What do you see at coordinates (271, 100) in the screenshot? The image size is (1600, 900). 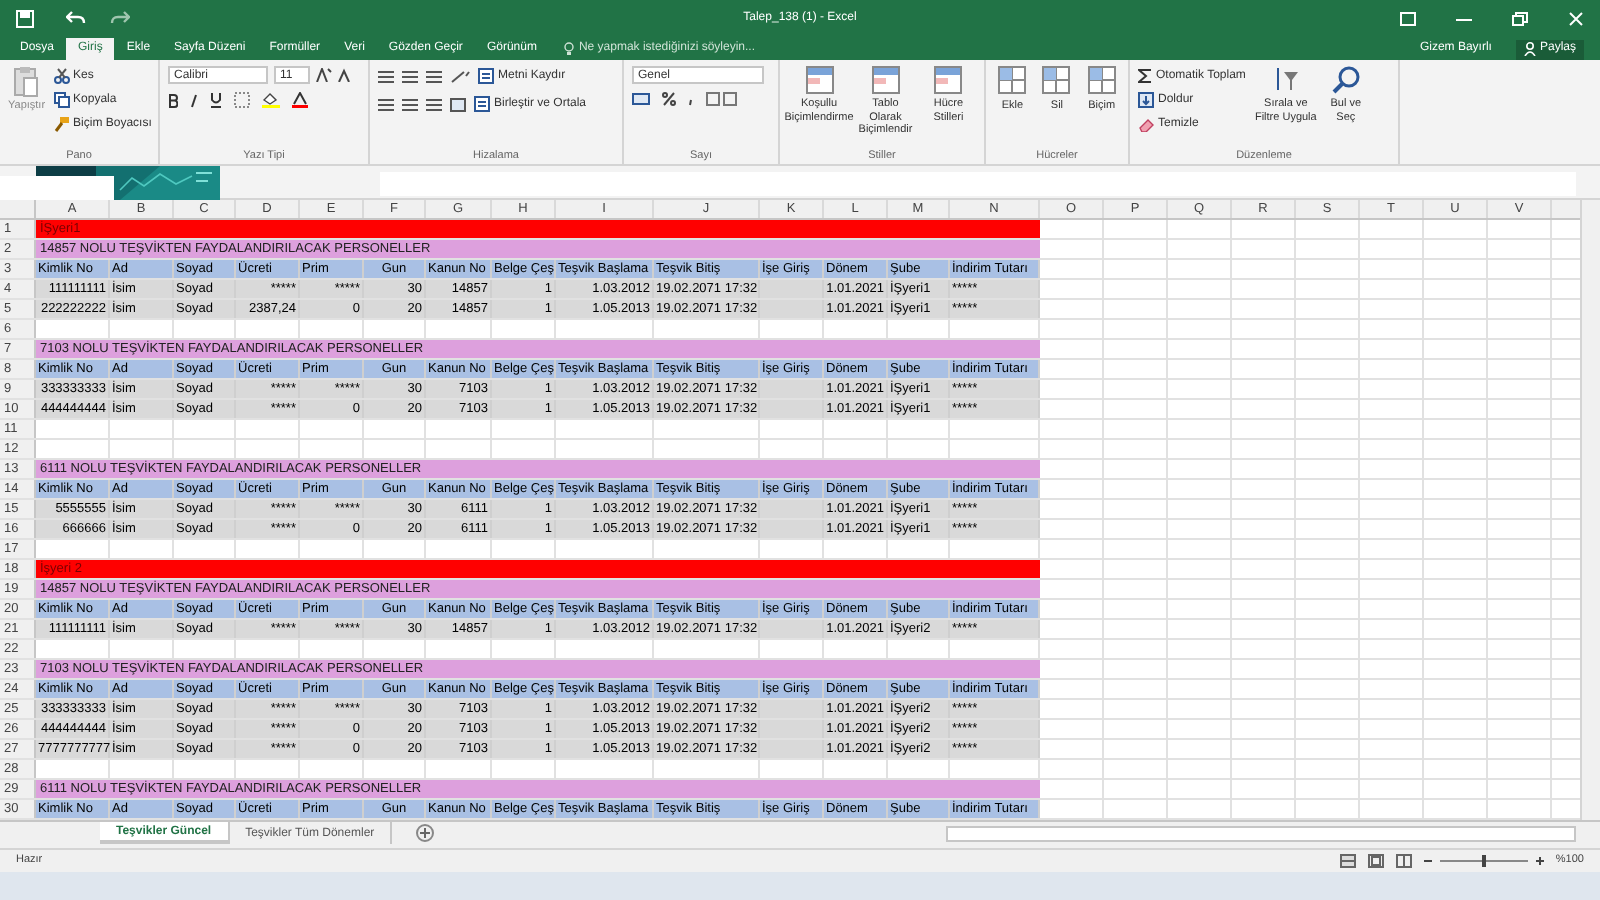 I see `fill-color-icon` at bounding box center [271, 100].